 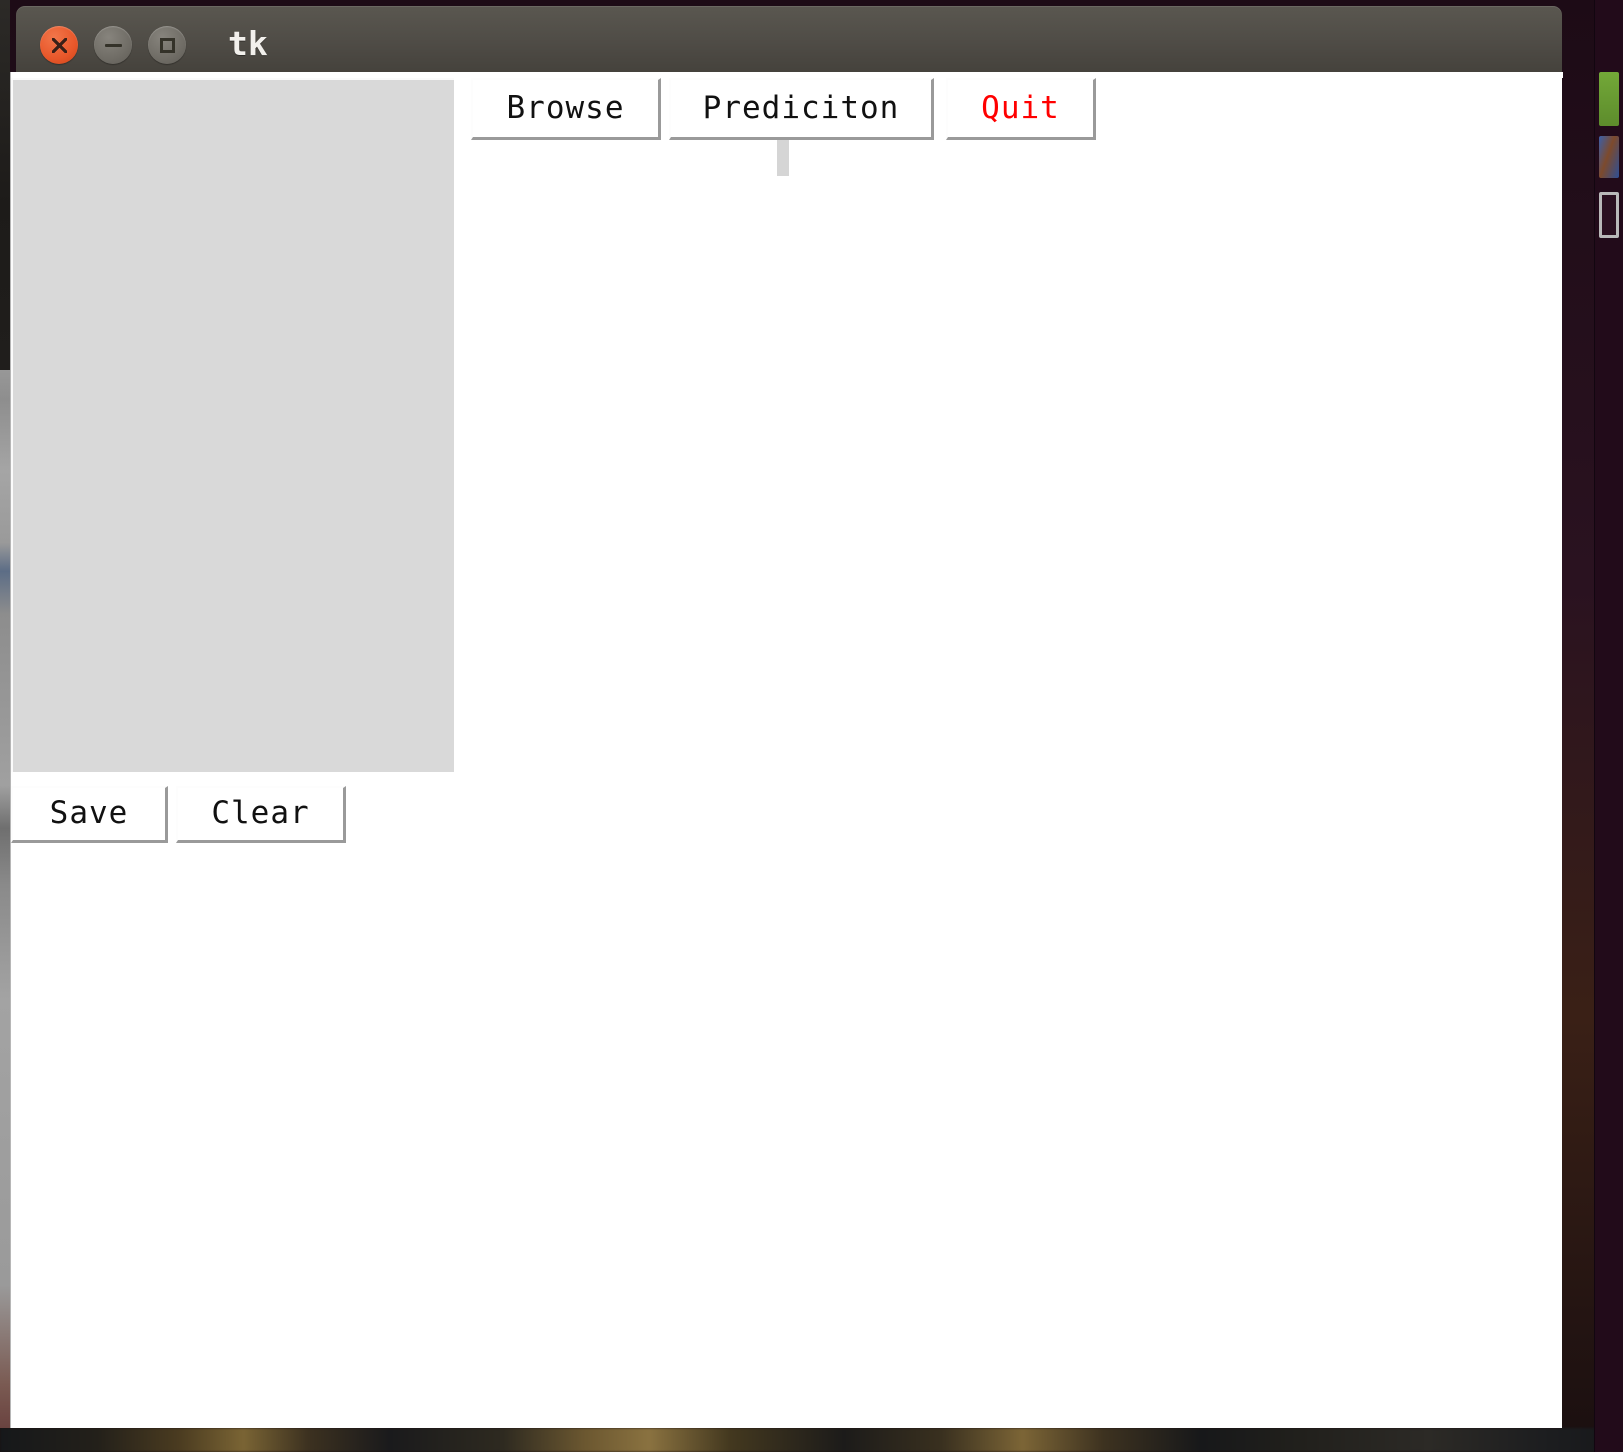 I want to click on unity-launcher, so click(x=1608, y=726).